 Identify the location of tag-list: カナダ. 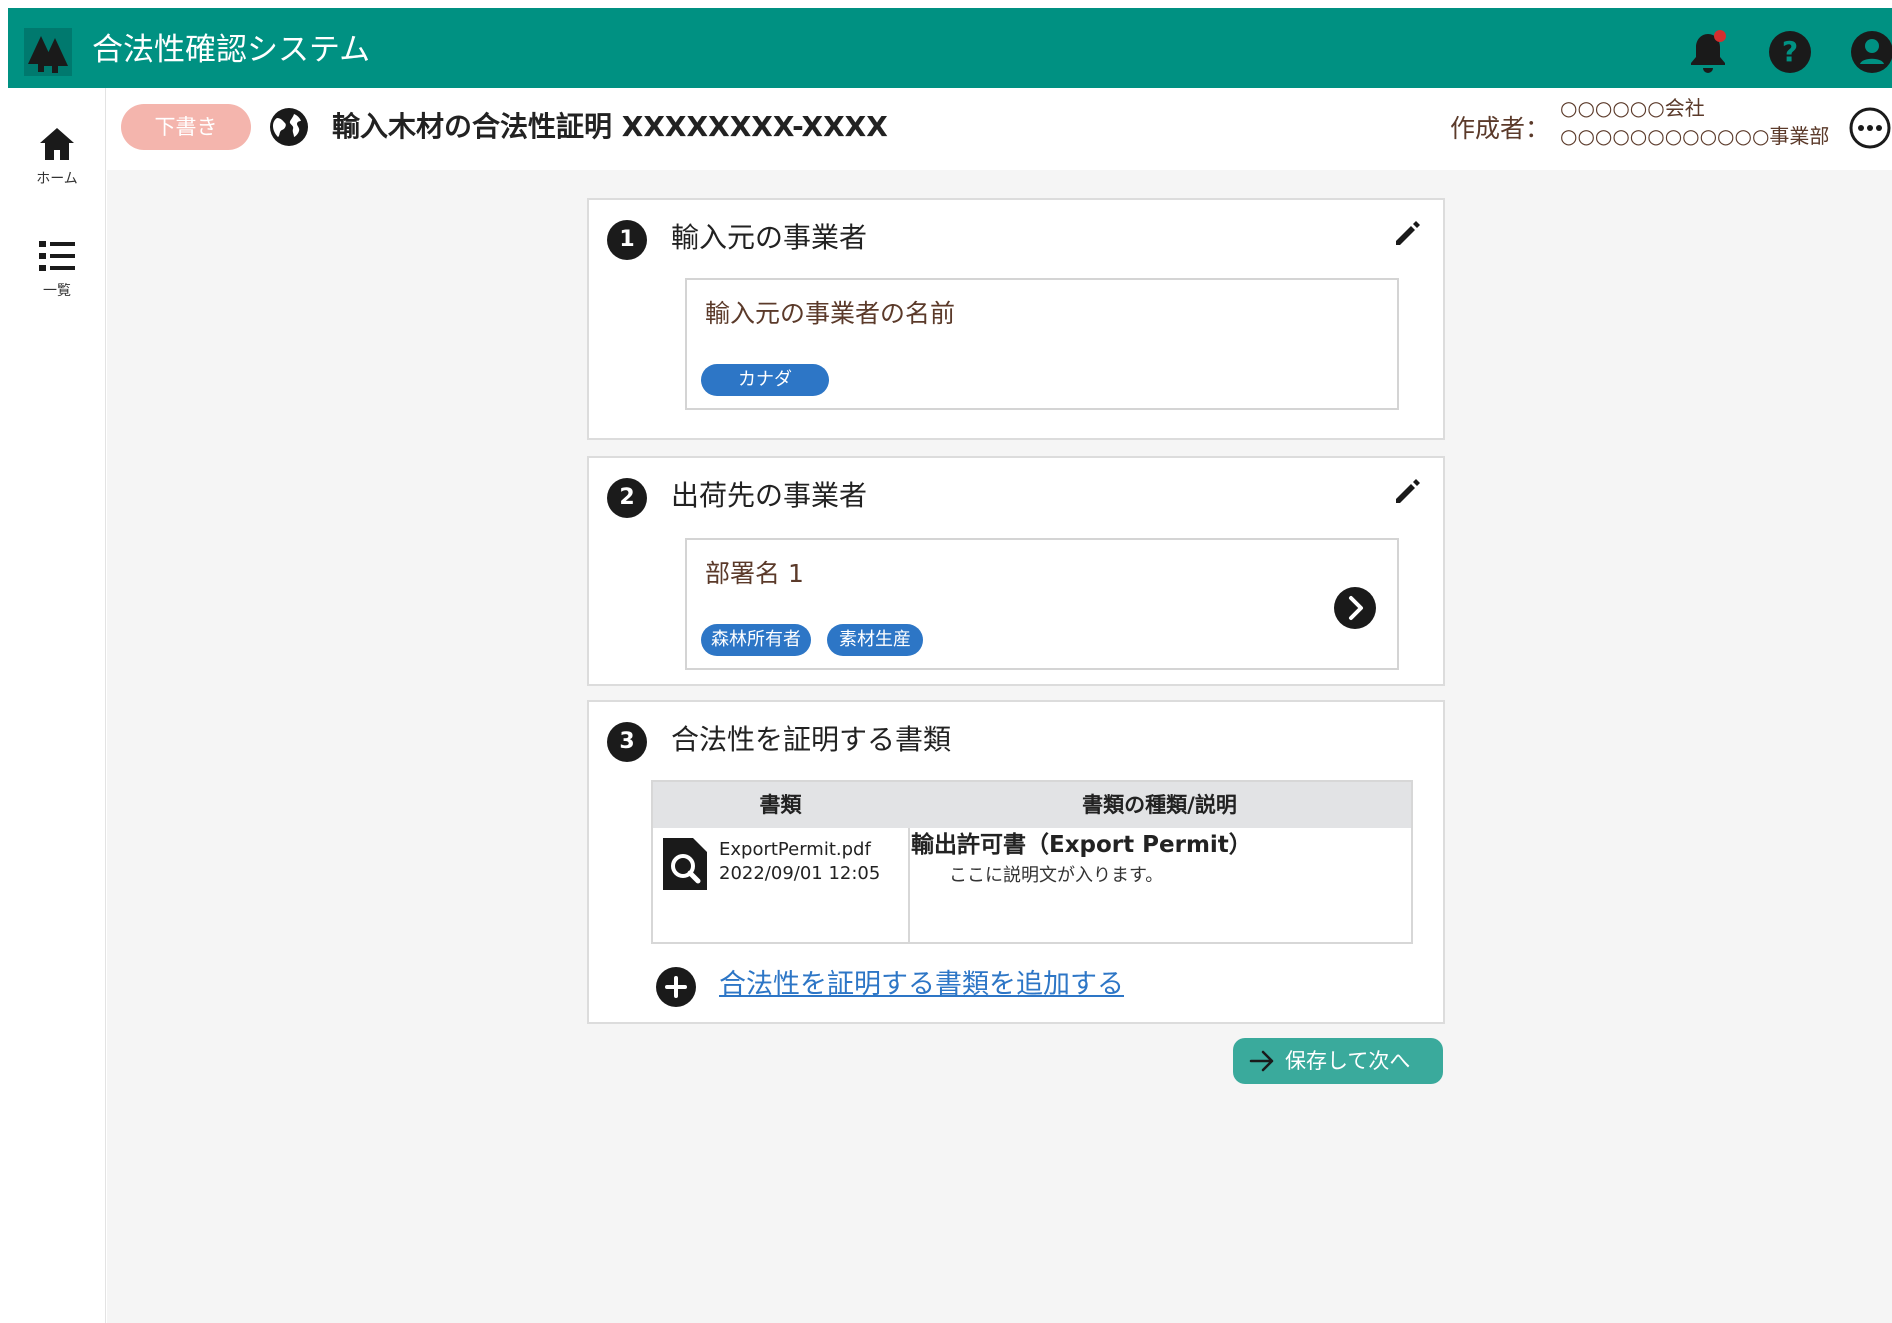
(765, 380).